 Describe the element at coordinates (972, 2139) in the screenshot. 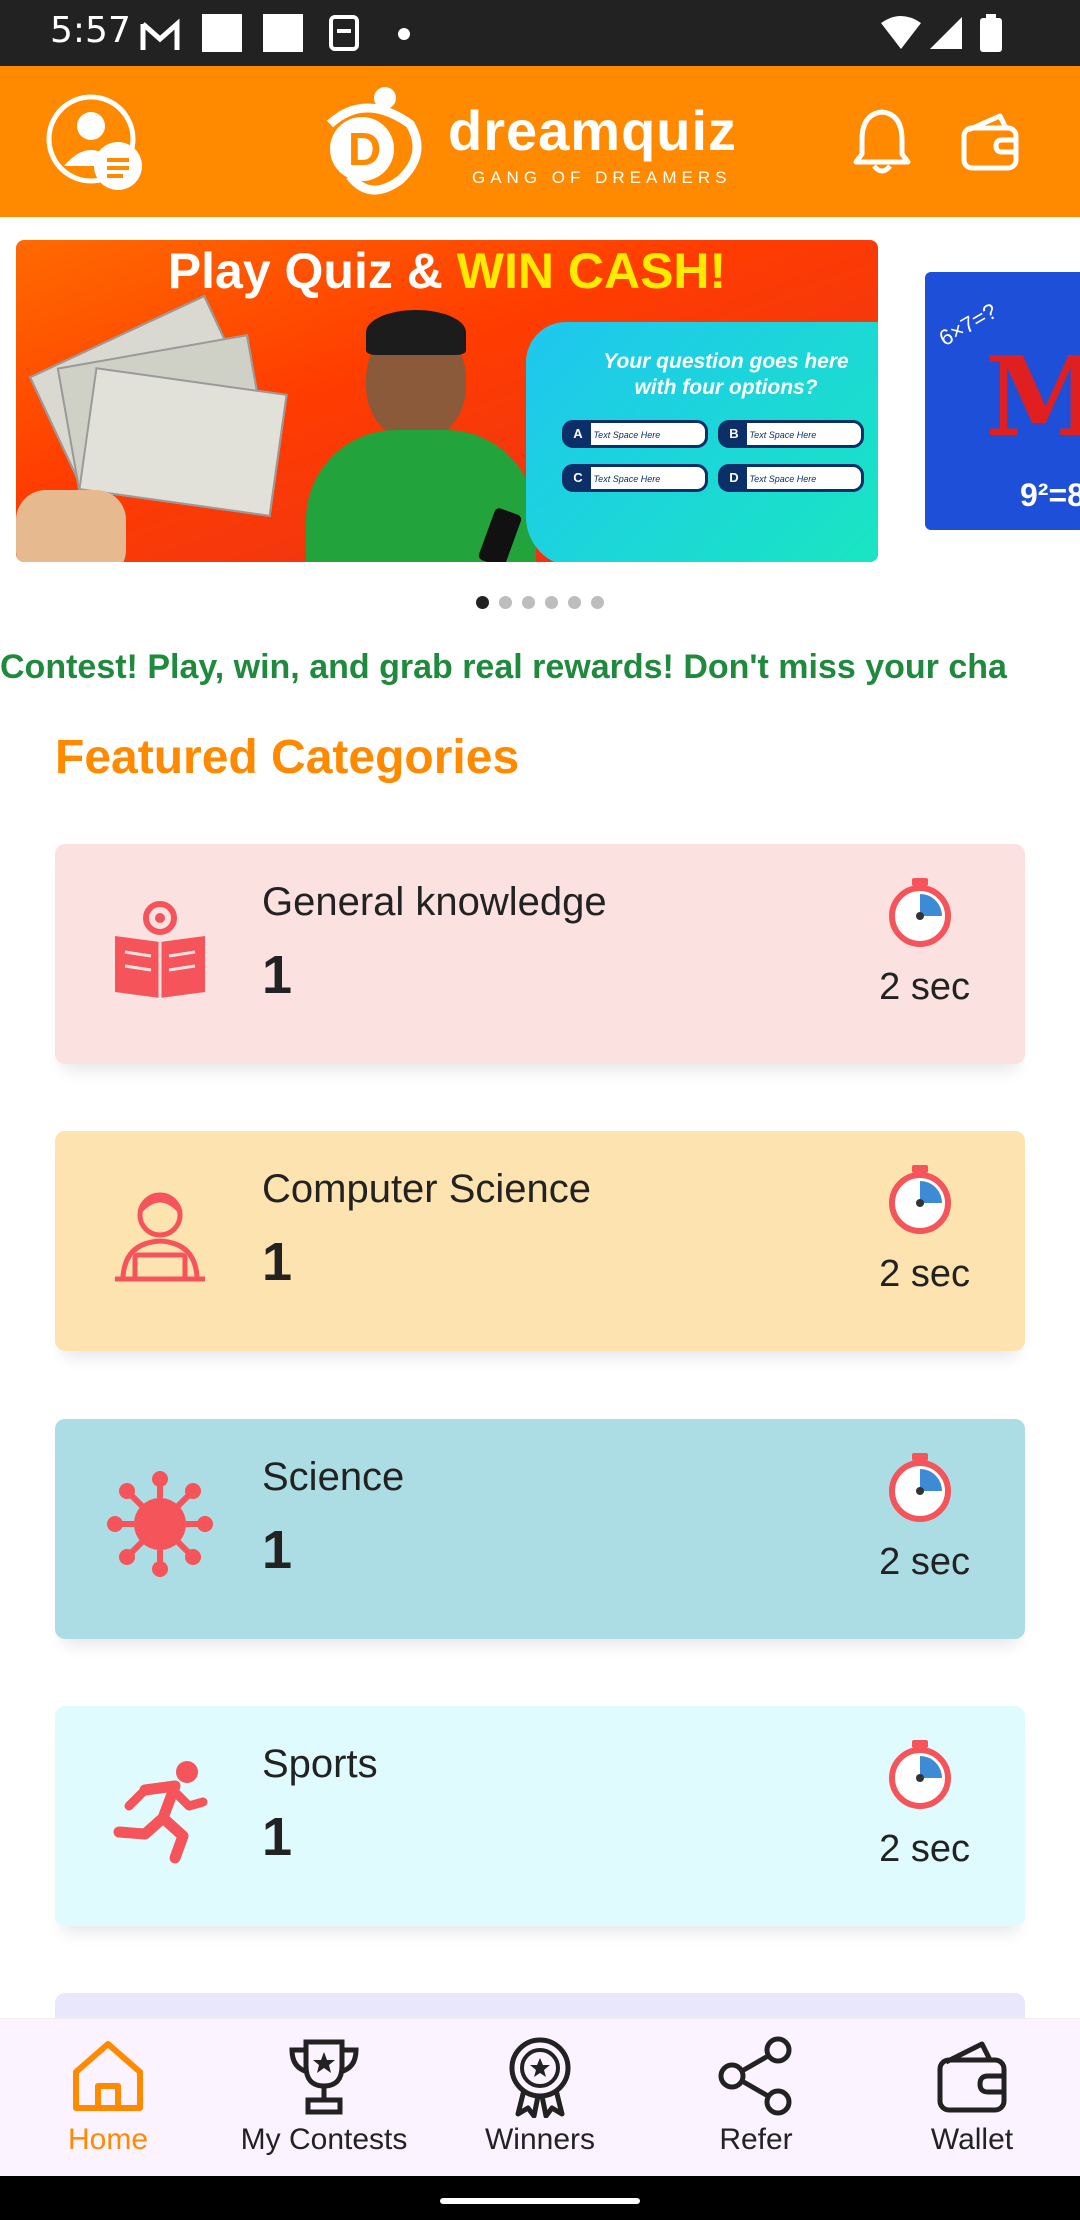

I see `nav-wallet-label: Wallet` at that location.